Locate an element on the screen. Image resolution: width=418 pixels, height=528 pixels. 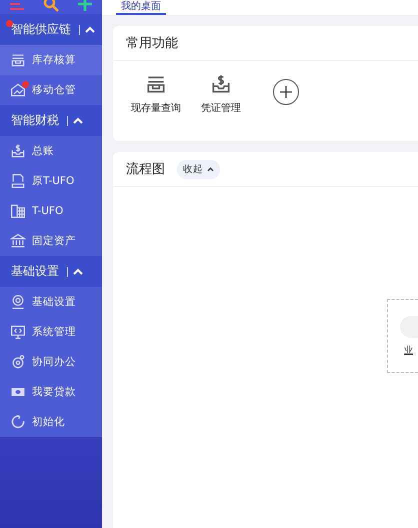
flow-node: 业 is located at coordinates (402, 336).